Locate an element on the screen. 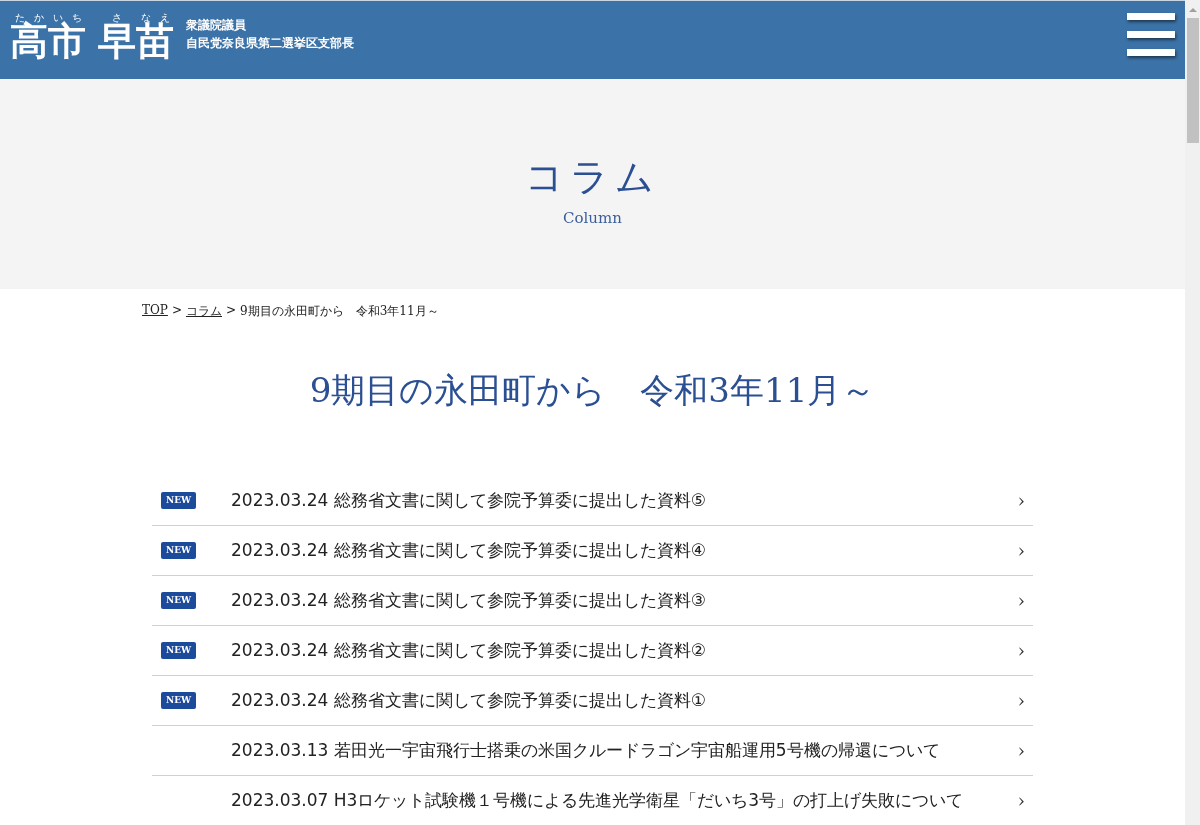 This screenshot has height=825, width=1200. position-title: 自民党奈良県第二選挙区支部長 is located at coordinates (270, 43).